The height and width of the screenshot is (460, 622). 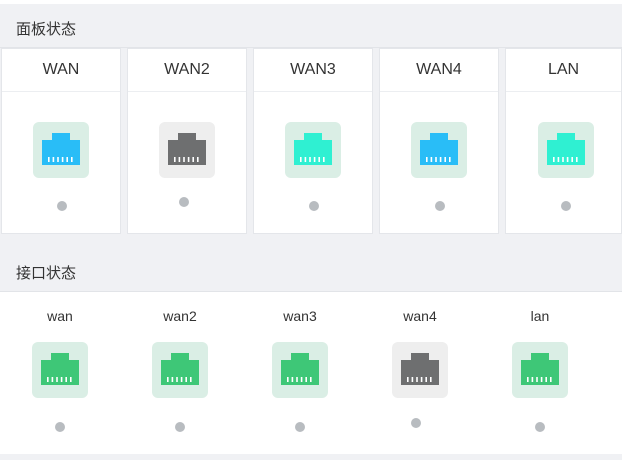 What do you see at coordinates (311, 457) in the screenshot?
I see `bottom-divider` at bounding box center [311, 457].